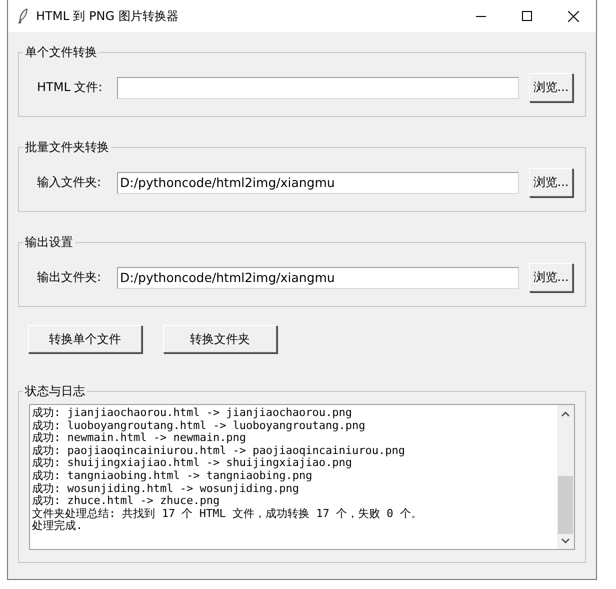  I want to click on log-line: 成功: paojiaoqincainiurou.html -> paojiaoqincainiurou.png, so click(219, 450).